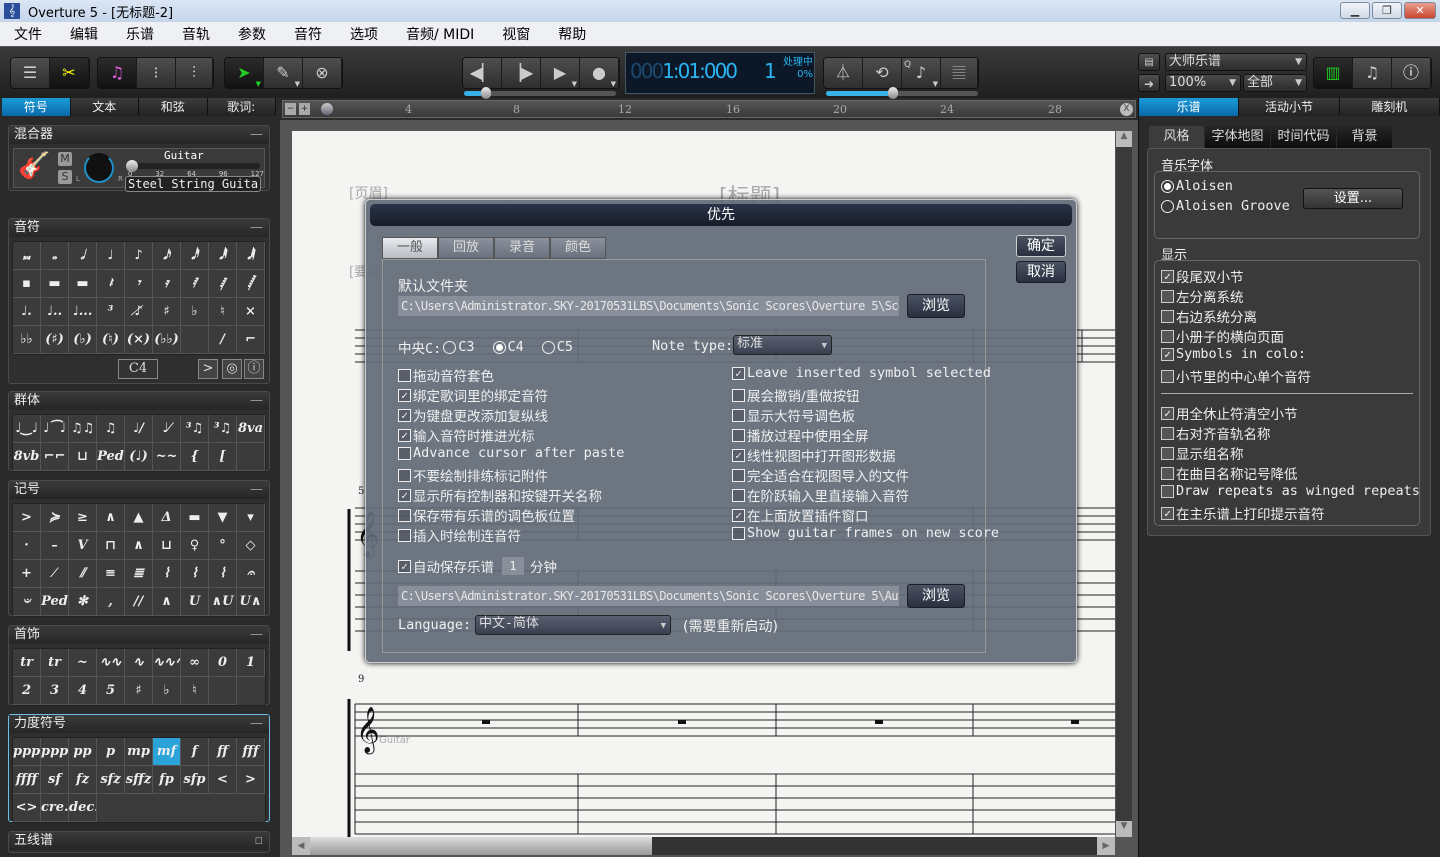  Describe the element at coordinates (55, 752) in the screenshot. I see `palette-symbol-button: ppp` at that location.